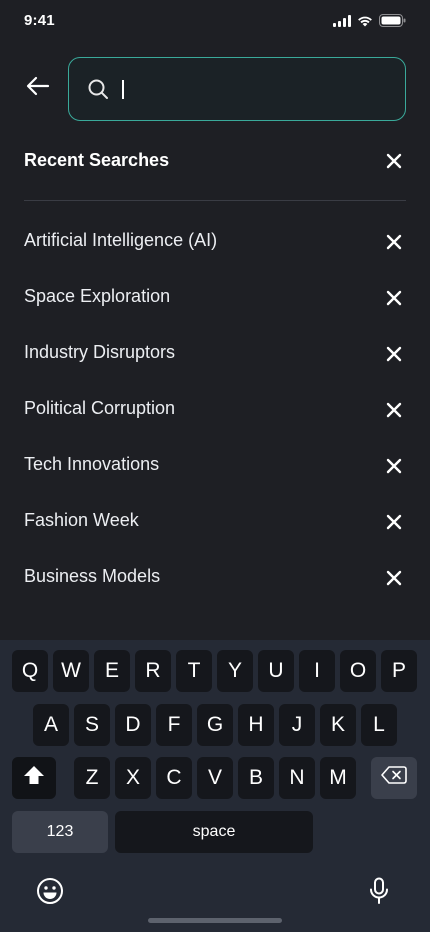 This screenshot has height=932, width=430. Describe the element at coordinates (338, 725) in the screenshot. I see `key-k: K` at that location.